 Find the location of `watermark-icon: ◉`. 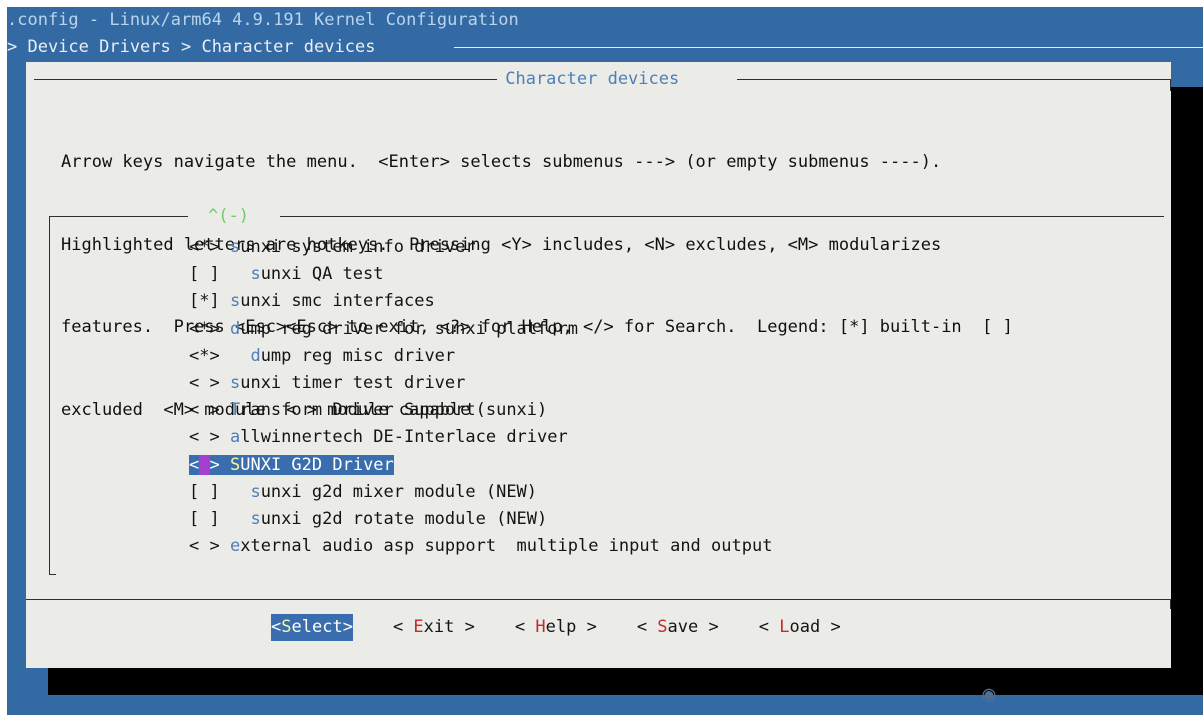

watermark-icon: ◉ is located at coordinates (989, 694).